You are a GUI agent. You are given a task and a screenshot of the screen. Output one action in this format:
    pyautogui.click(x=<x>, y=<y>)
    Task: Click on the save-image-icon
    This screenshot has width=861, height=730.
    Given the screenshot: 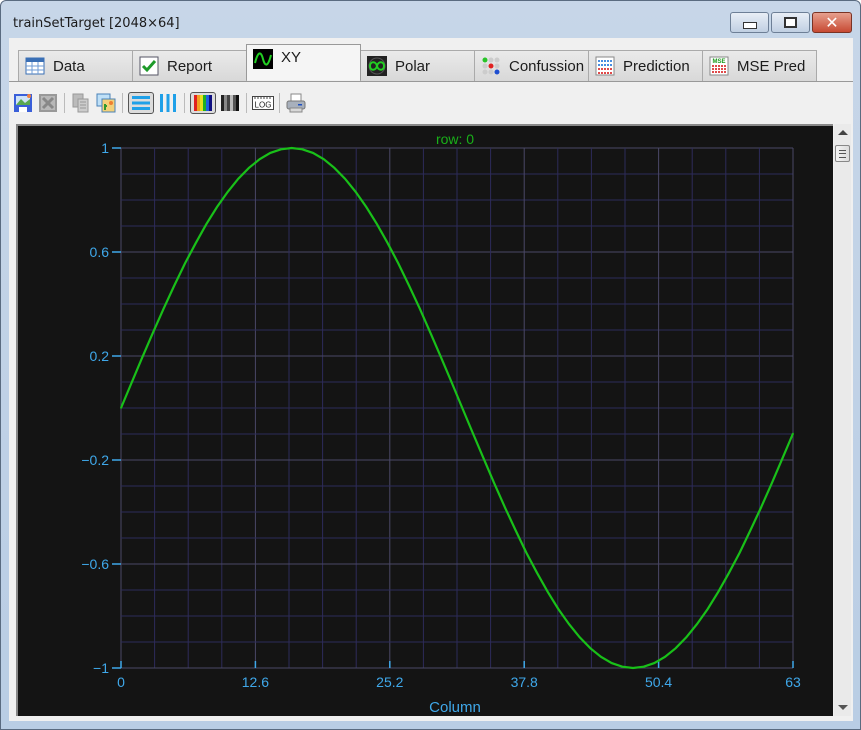 What is the action you would take?
    pyautogui.click(x=23, y=103)
    